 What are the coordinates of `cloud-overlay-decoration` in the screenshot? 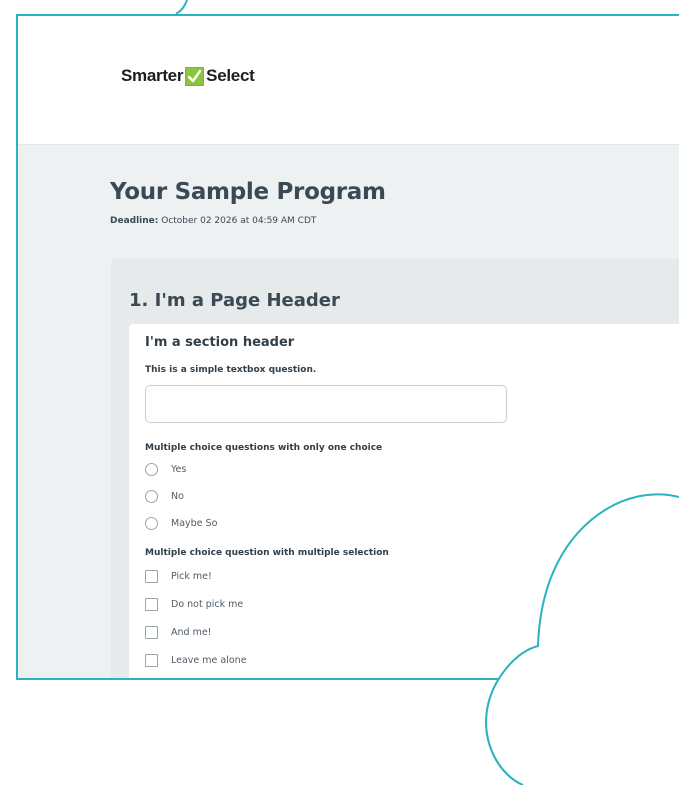 It's located at (582, 639).